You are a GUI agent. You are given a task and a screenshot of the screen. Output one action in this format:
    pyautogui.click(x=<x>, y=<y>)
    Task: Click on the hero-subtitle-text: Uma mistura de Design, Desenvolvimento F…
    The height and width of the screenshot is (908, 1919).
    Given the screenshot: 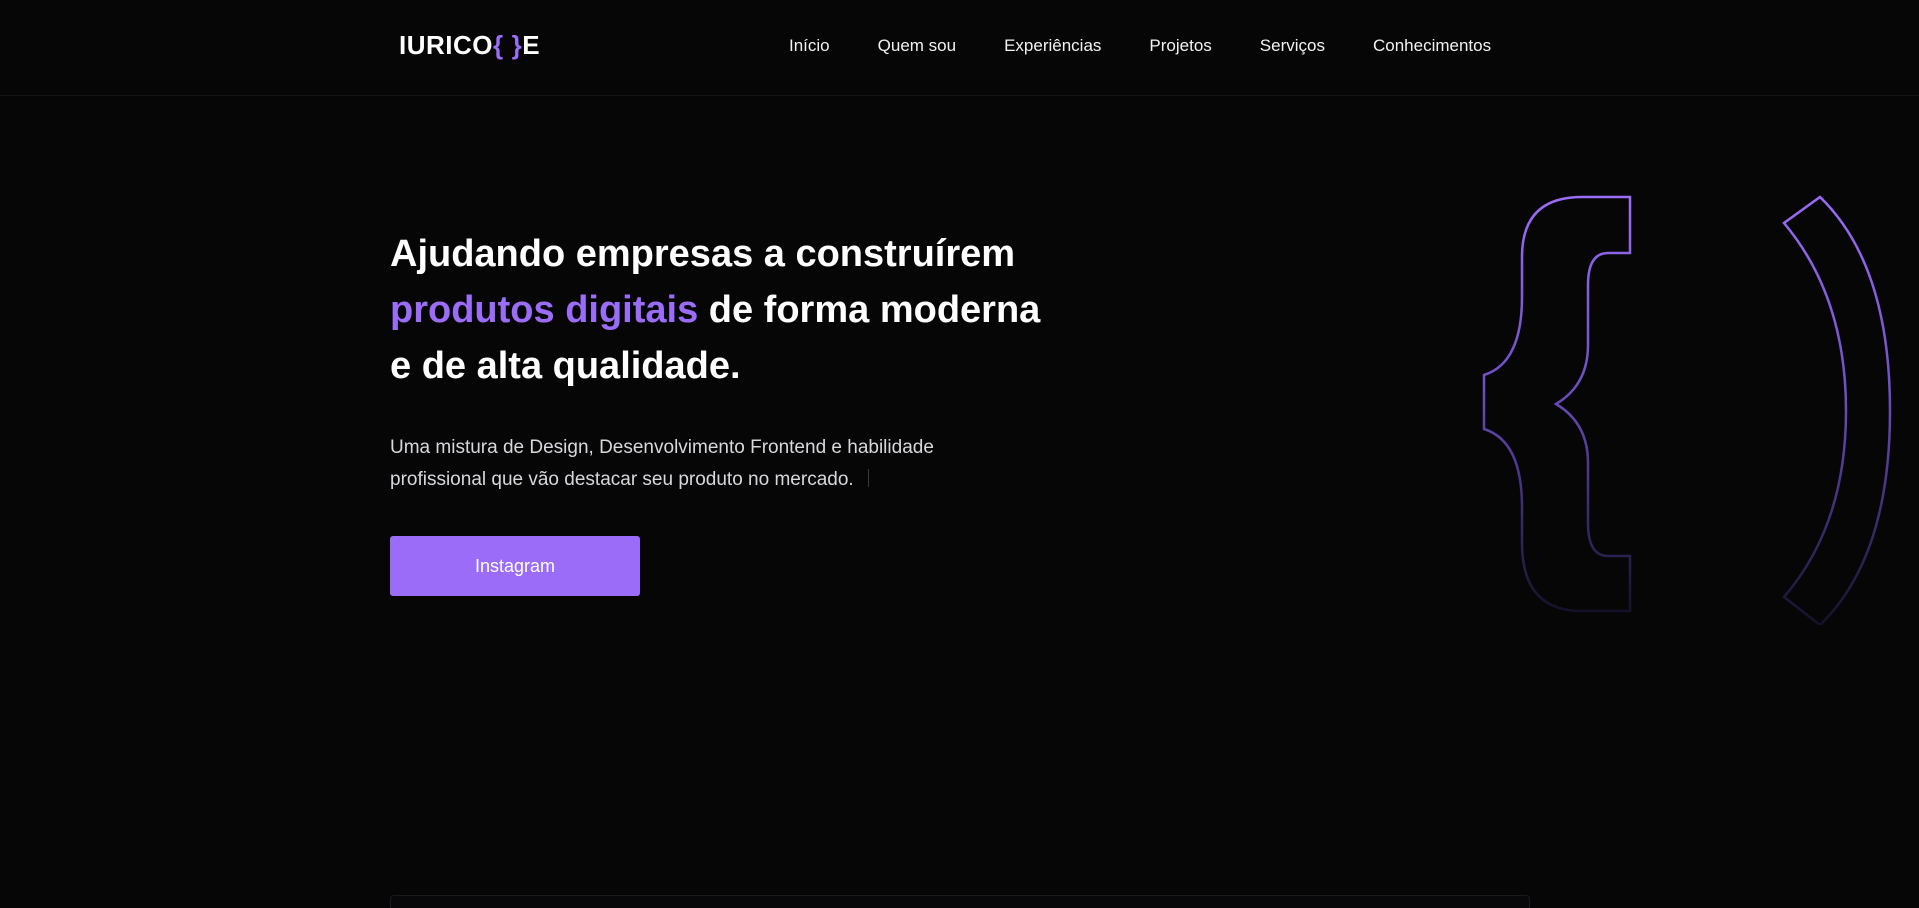 What is the action you would take?
    pyautogui.click(x=662, y=463)
    